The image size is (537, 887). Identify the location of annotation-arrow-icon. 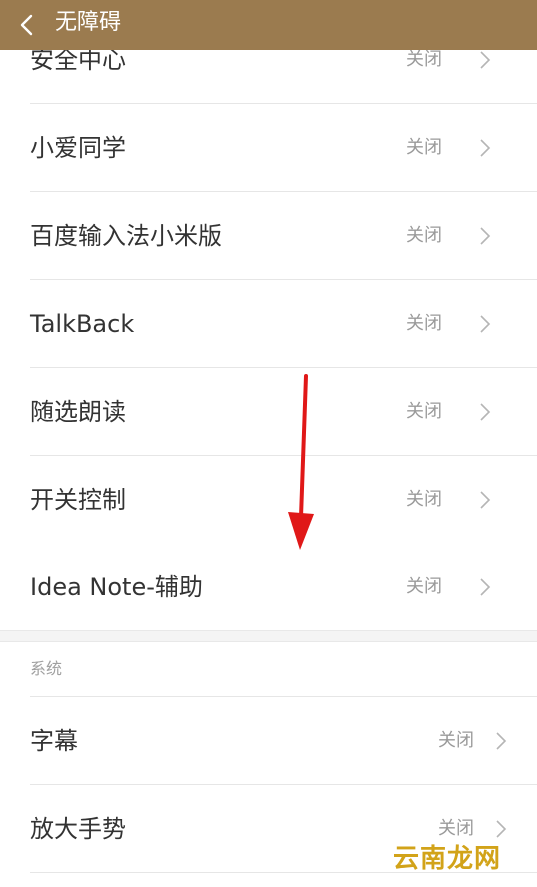
(301, 462).